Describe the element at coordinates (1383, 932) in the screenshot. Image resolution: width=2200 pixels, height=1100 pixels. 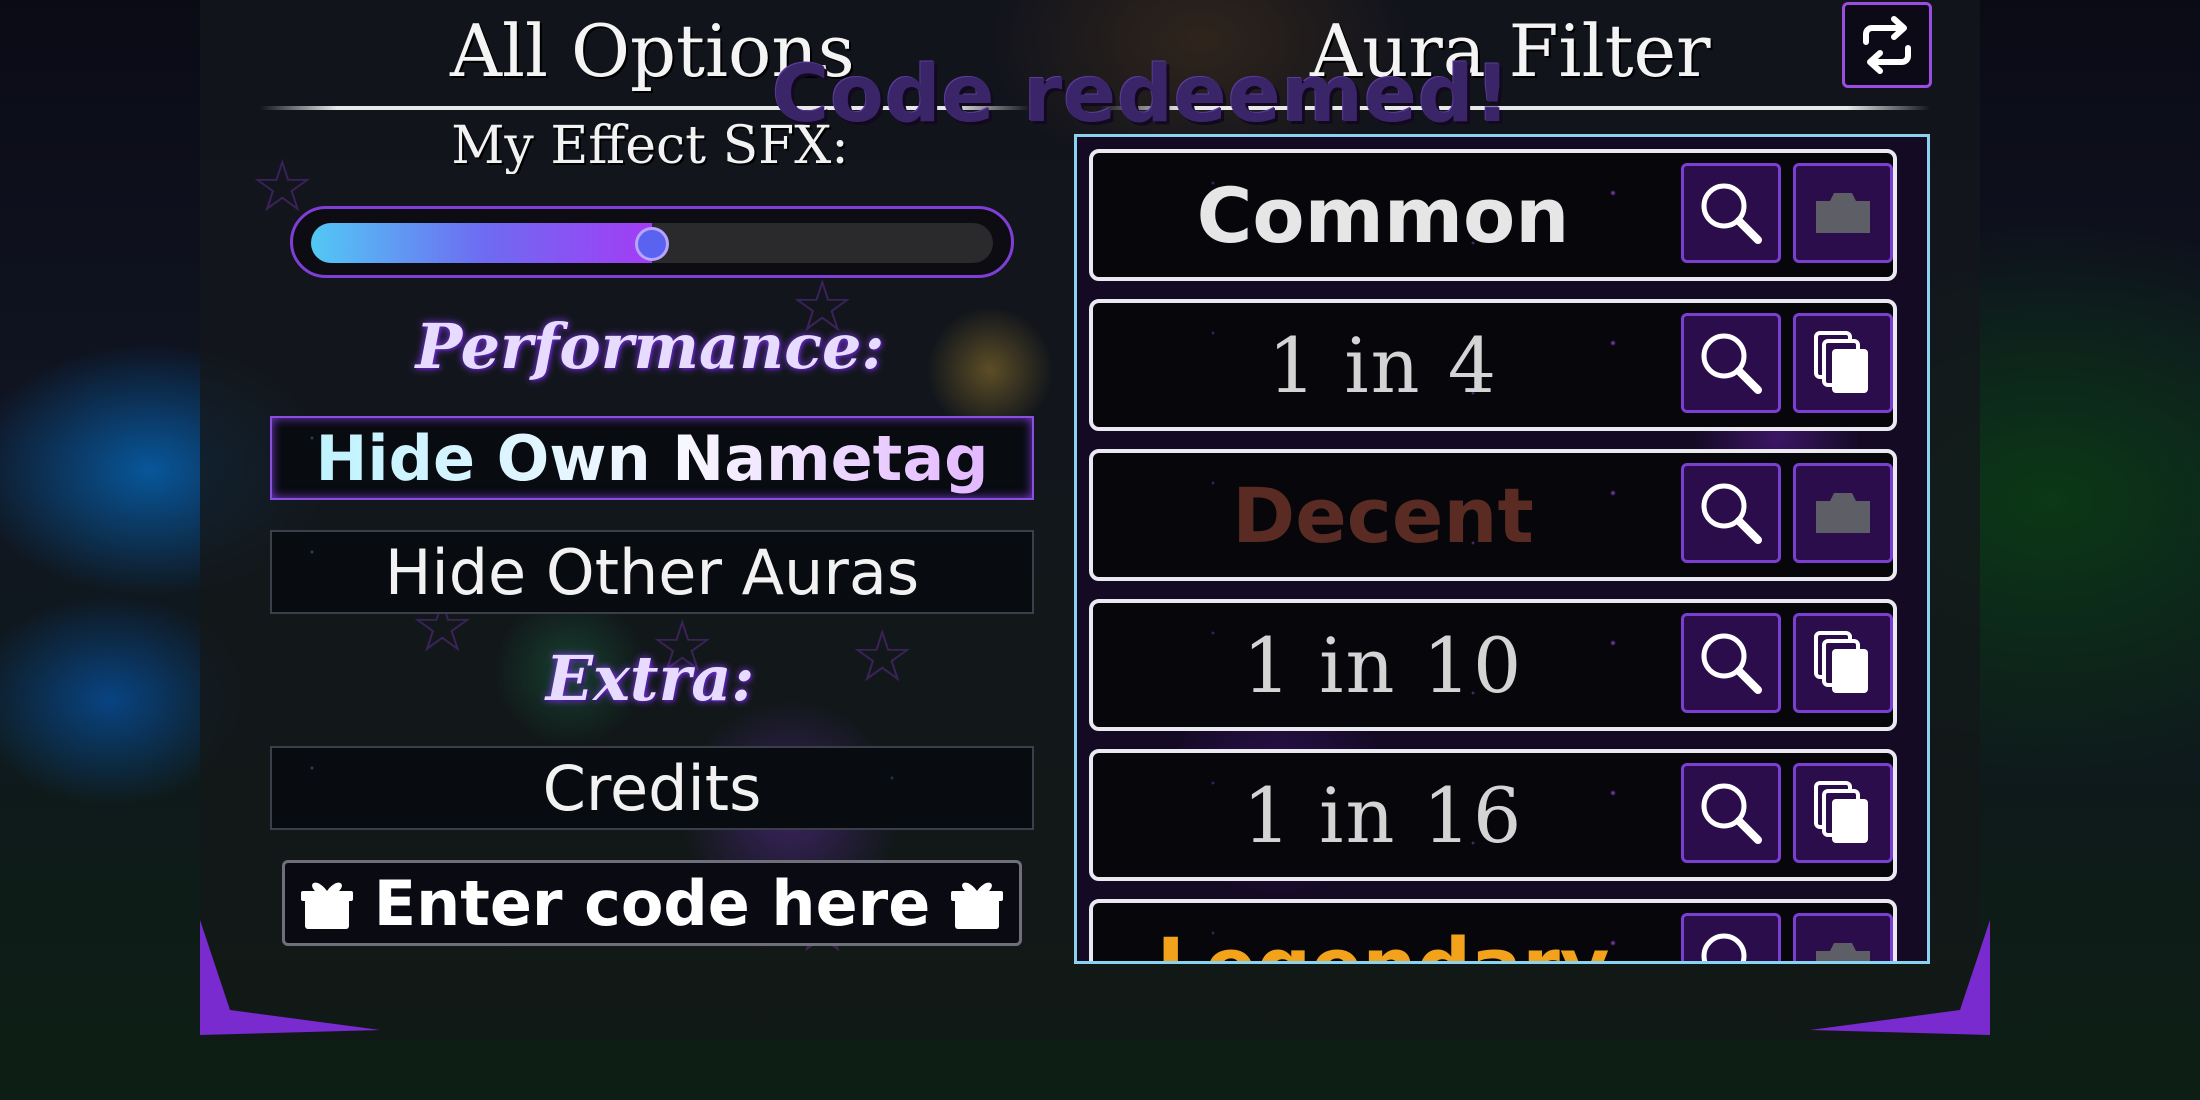
I see `aura-name: Legendary` at that location.